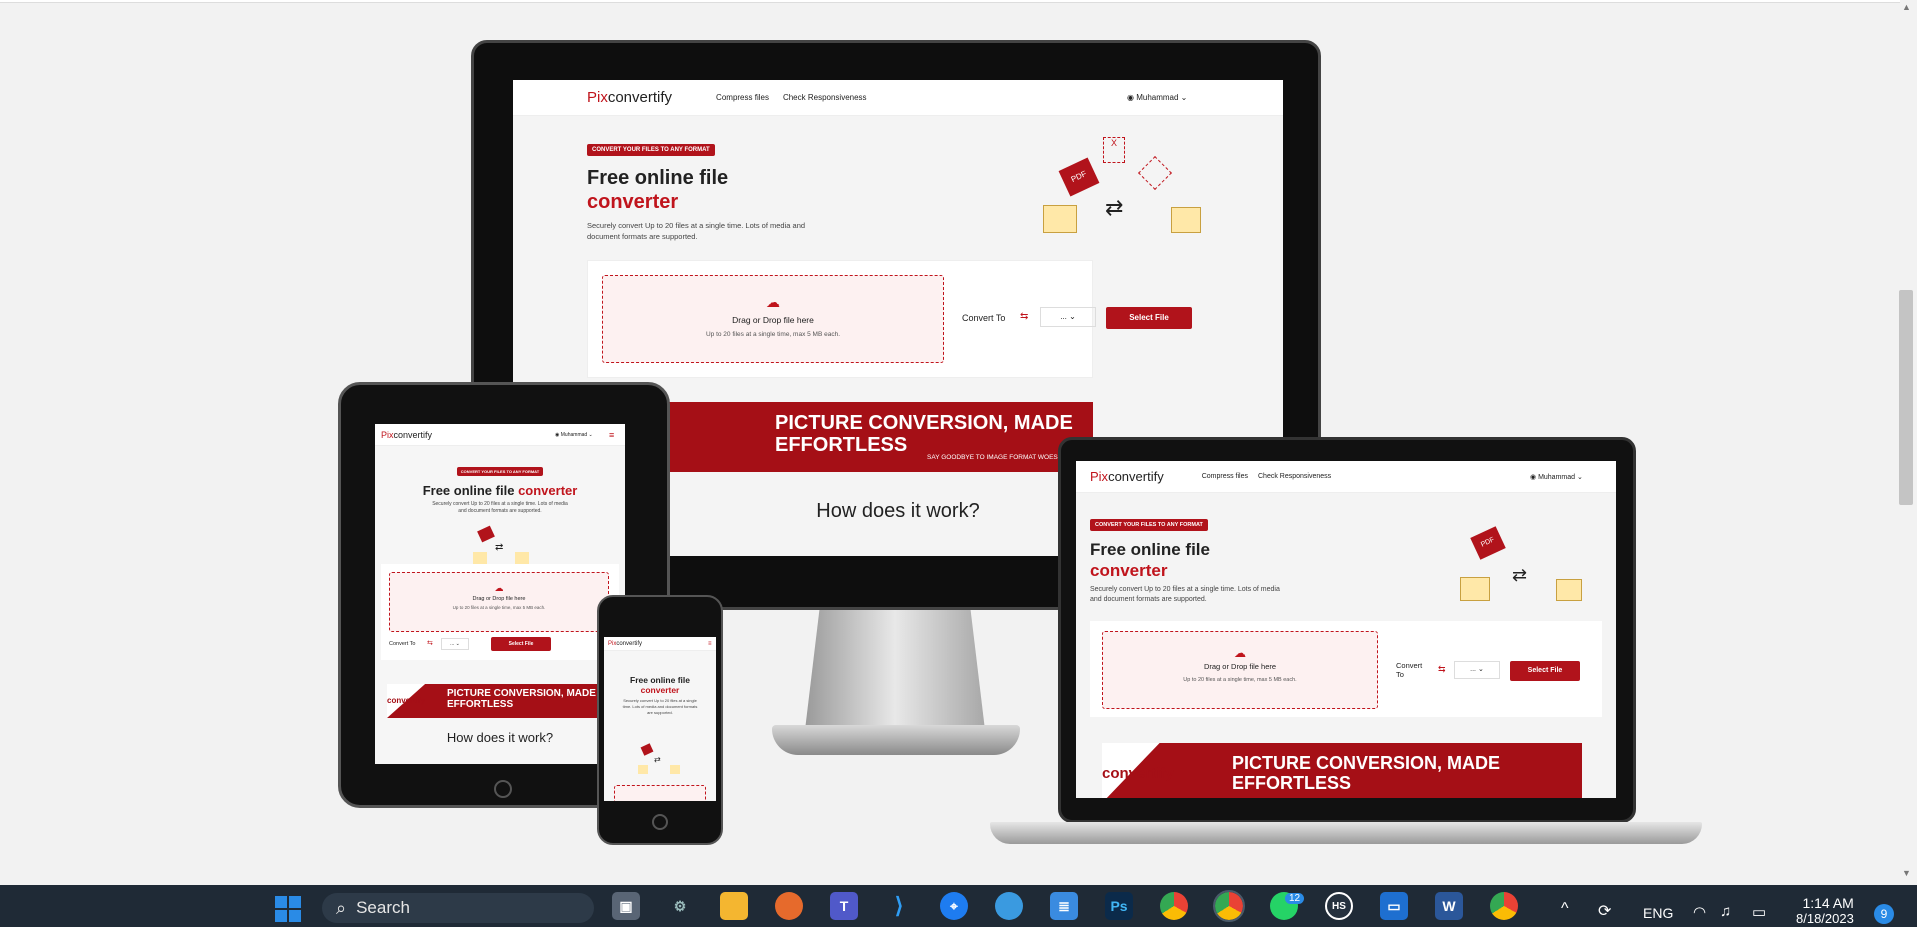 The height and width of the screenshot is (927, 1917). Describe the element at coordinates (896, 740) in the screenshot. I see `monitor-base` at that location.